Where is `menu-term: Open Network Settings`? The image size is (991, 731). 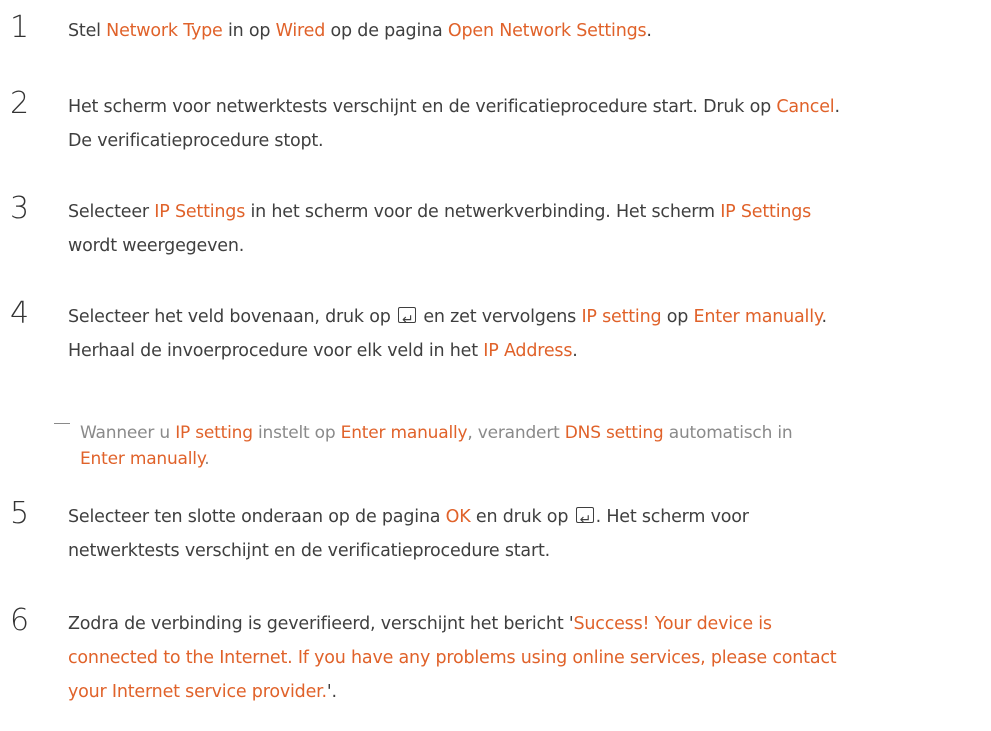 menu-term: Open Network Settings is located at coordinates (547, 31).